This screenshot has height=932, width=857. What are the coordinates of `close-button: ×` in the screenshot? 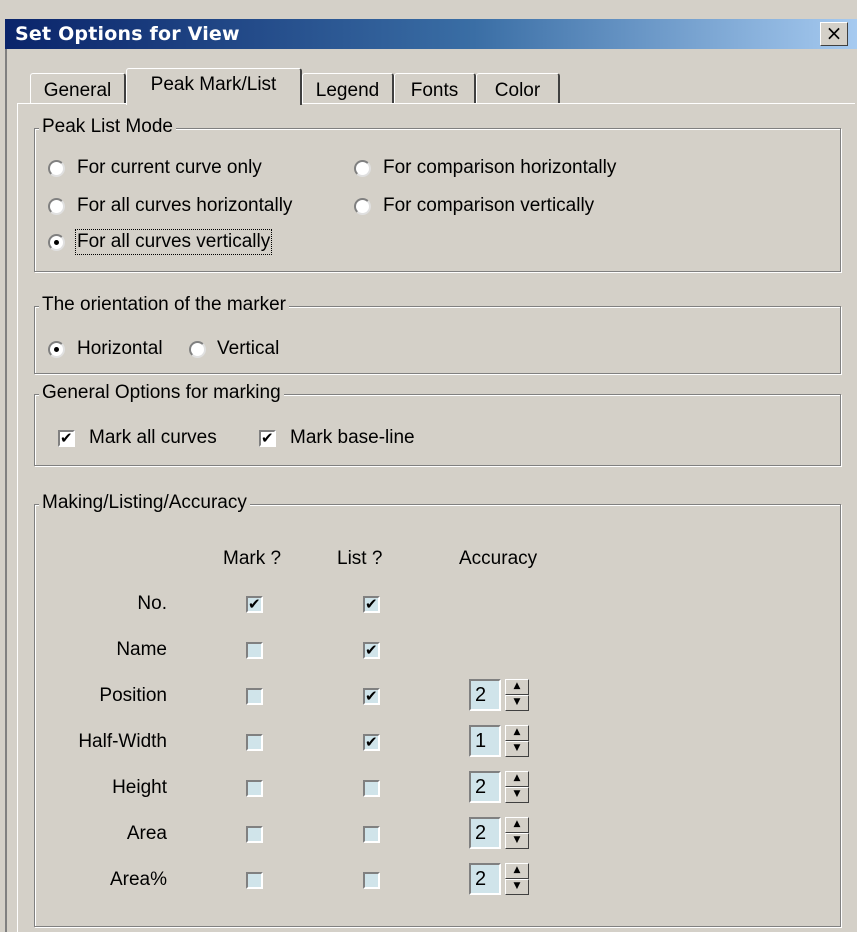 It's located at (834, 34).